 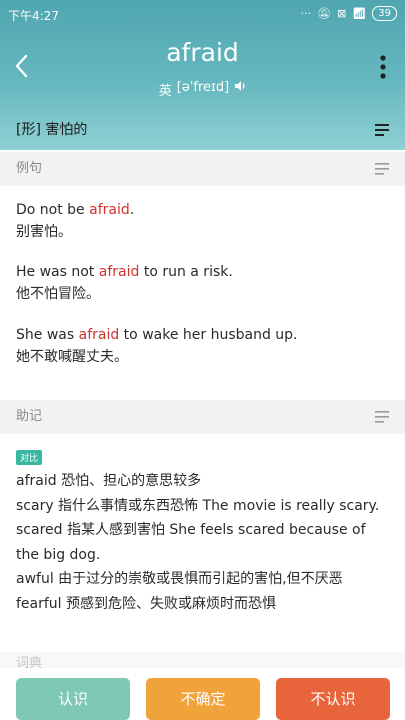 I want to click on mnemonic-line: afraid 恐怕、担心的意思较多, so click(x=109, y=481).